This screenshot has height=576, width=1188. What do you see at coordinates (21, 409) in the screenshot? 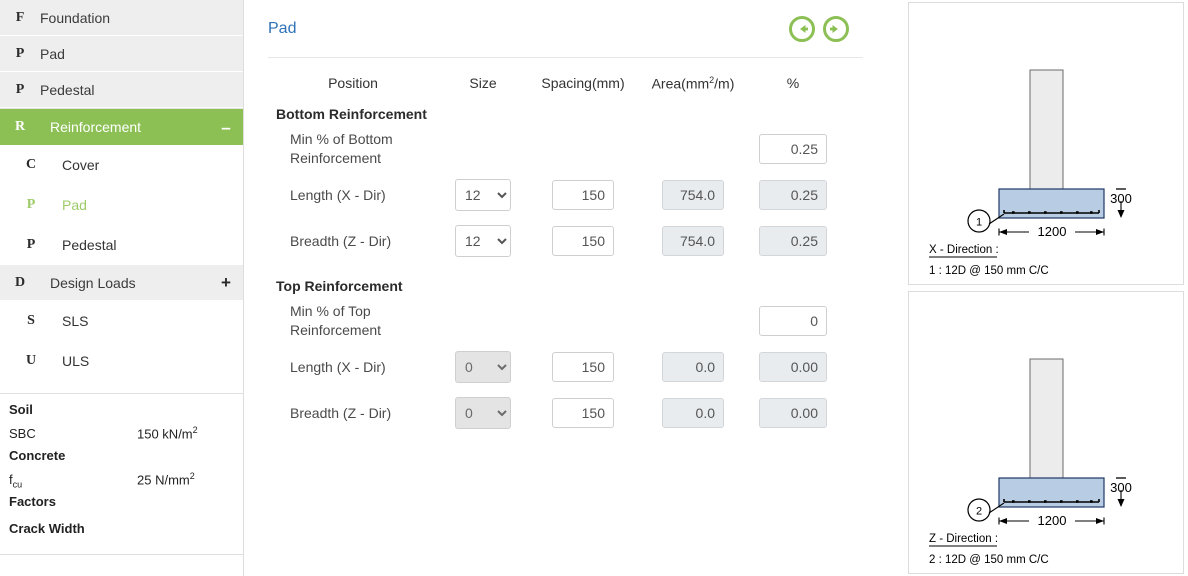
I see `info-label: Soil` at bounding box center [21, 409].